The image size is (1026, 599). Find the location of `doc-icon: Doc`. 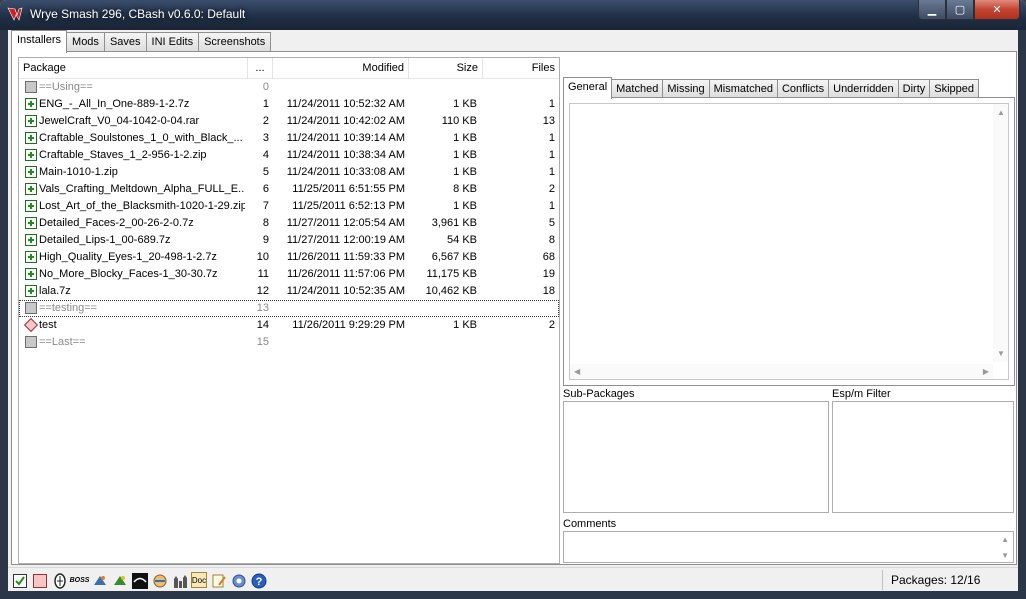

doc-icon: Doc is located at coordinates (199, 580).